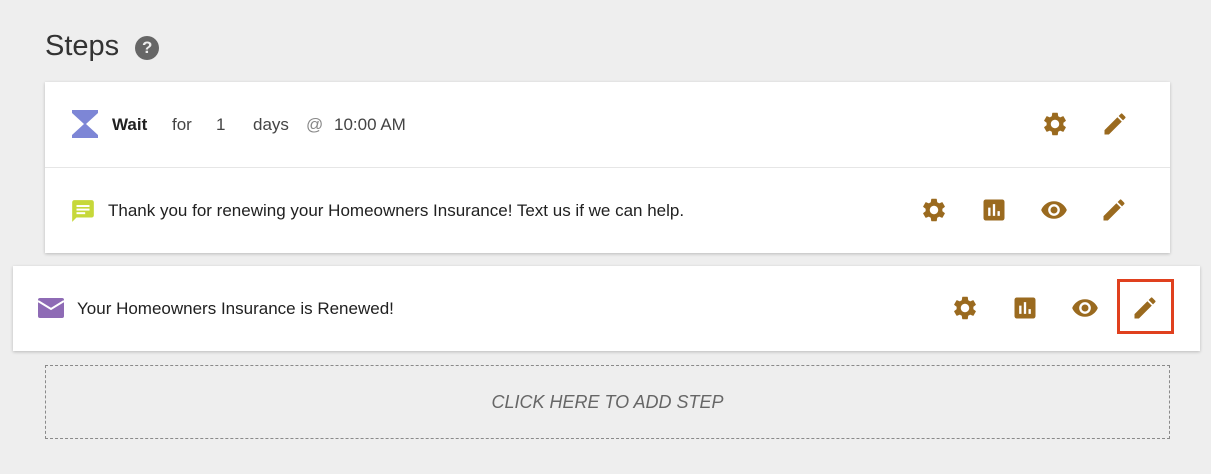 The width and height of the screenshot is (1211, 474). Describe the element at coordinates (315, 124) in the screenshot. I see `wait-at-symbol: @` at that location.